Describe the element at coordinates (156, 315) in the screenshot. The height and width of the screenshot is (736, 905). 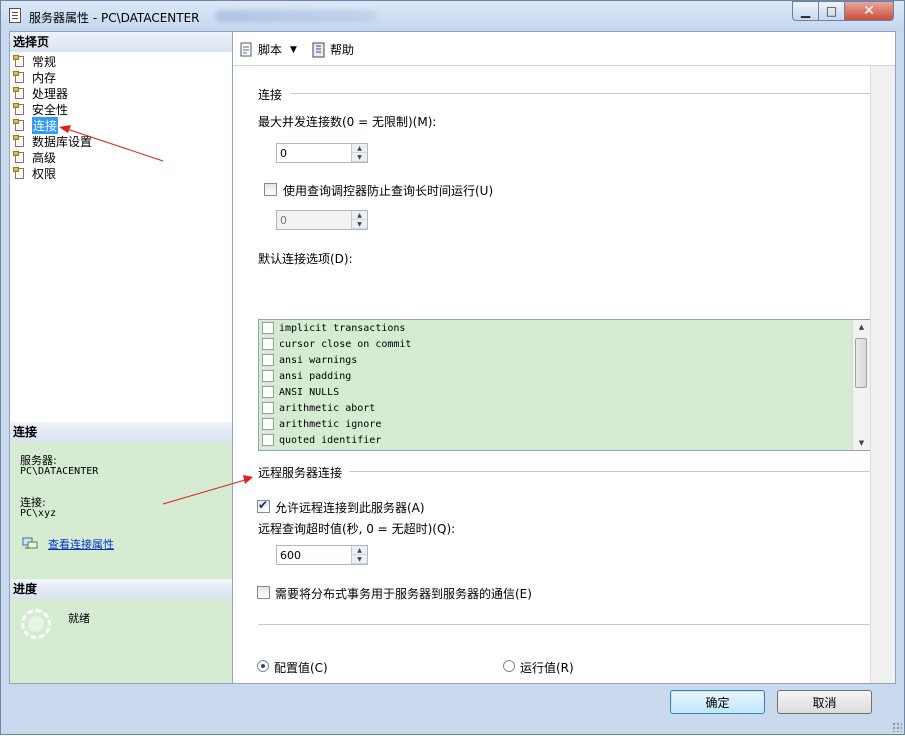
I see `annotation-arrows` at that location.